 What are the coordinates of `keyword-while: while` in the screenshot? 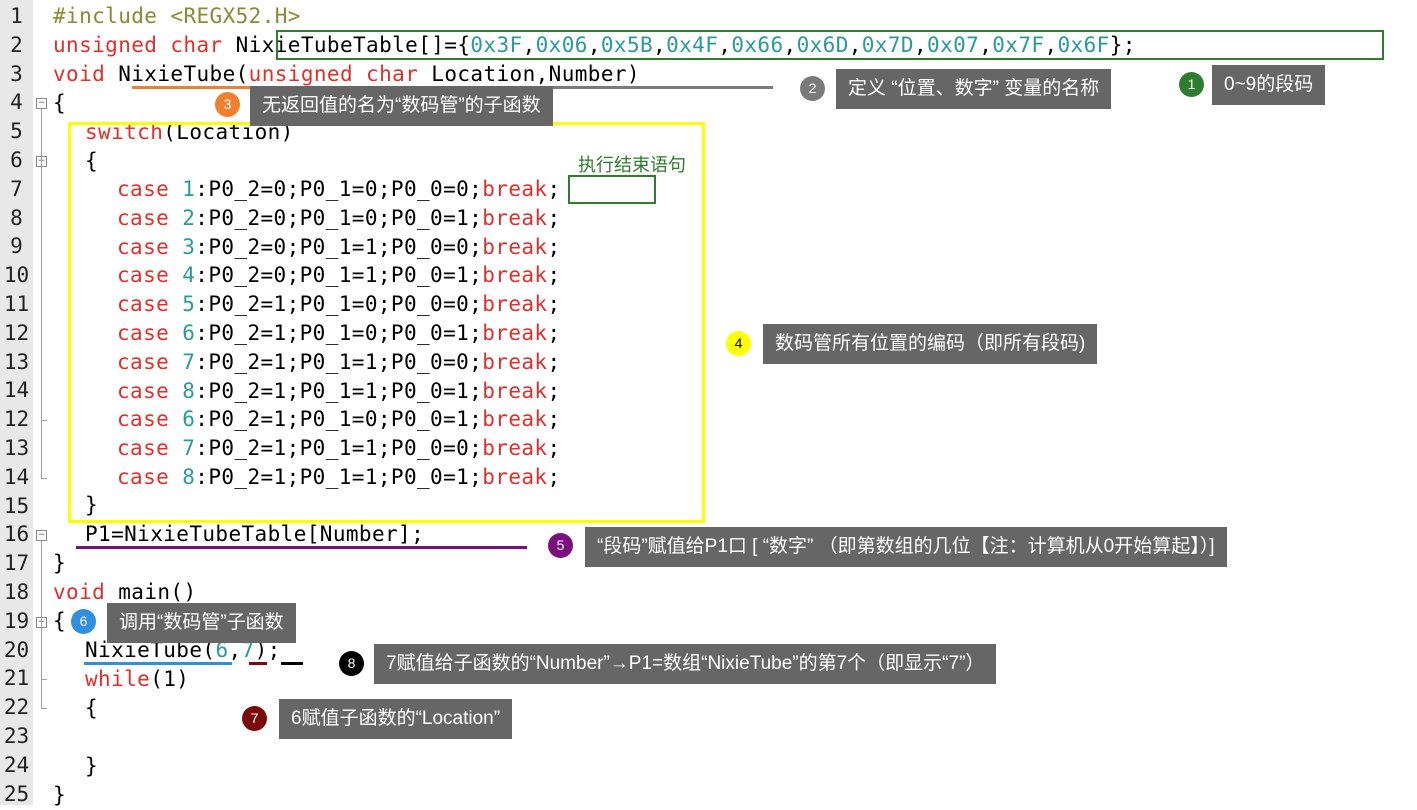 It's located at (118, 679).